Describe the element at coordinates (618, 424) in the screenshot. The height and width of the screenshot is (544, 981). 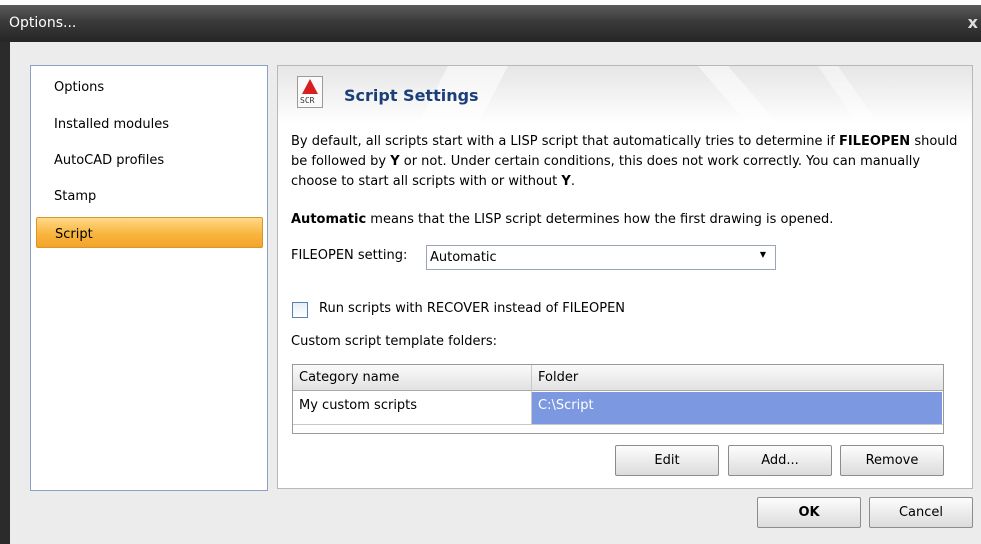
I see `row-divider` at that location.